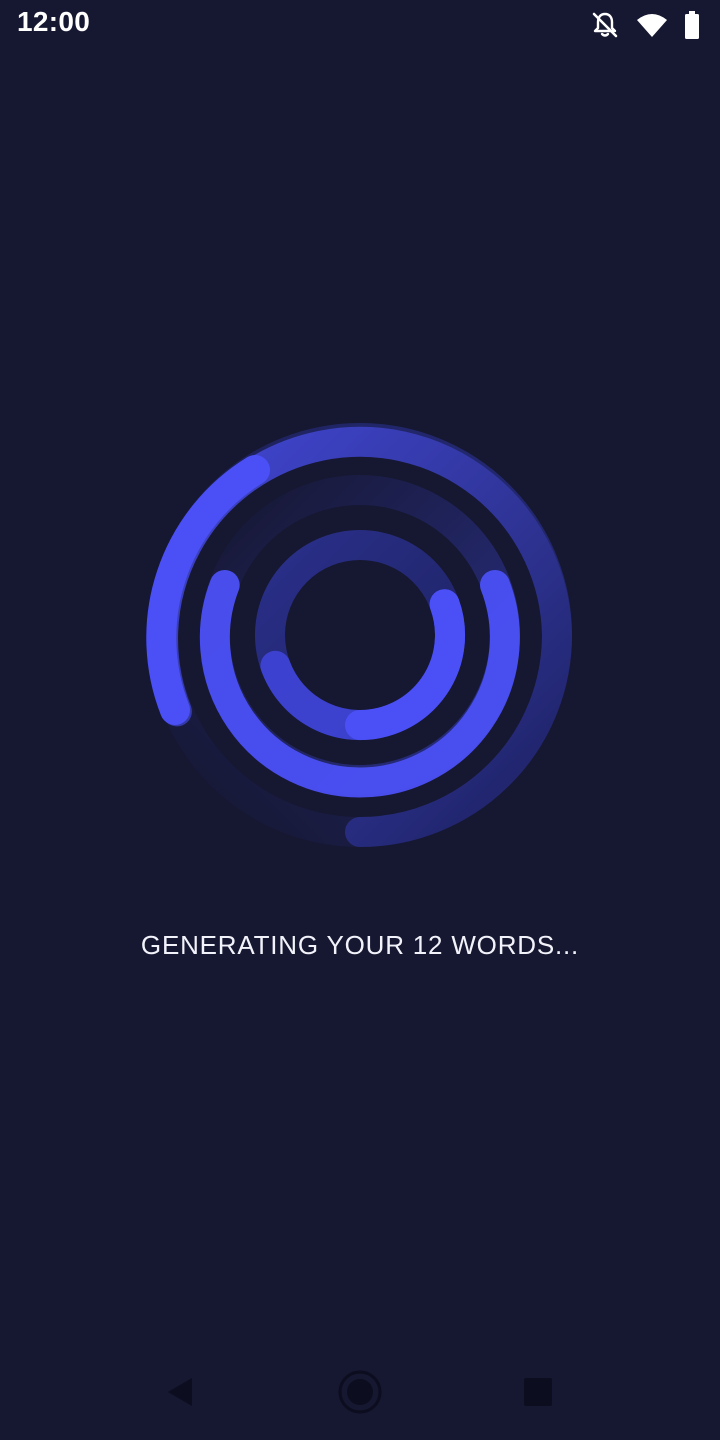 Image resolution: width=720 pixels, height=1440 pixels. I want to click on back-icon, so click(180, 1394).